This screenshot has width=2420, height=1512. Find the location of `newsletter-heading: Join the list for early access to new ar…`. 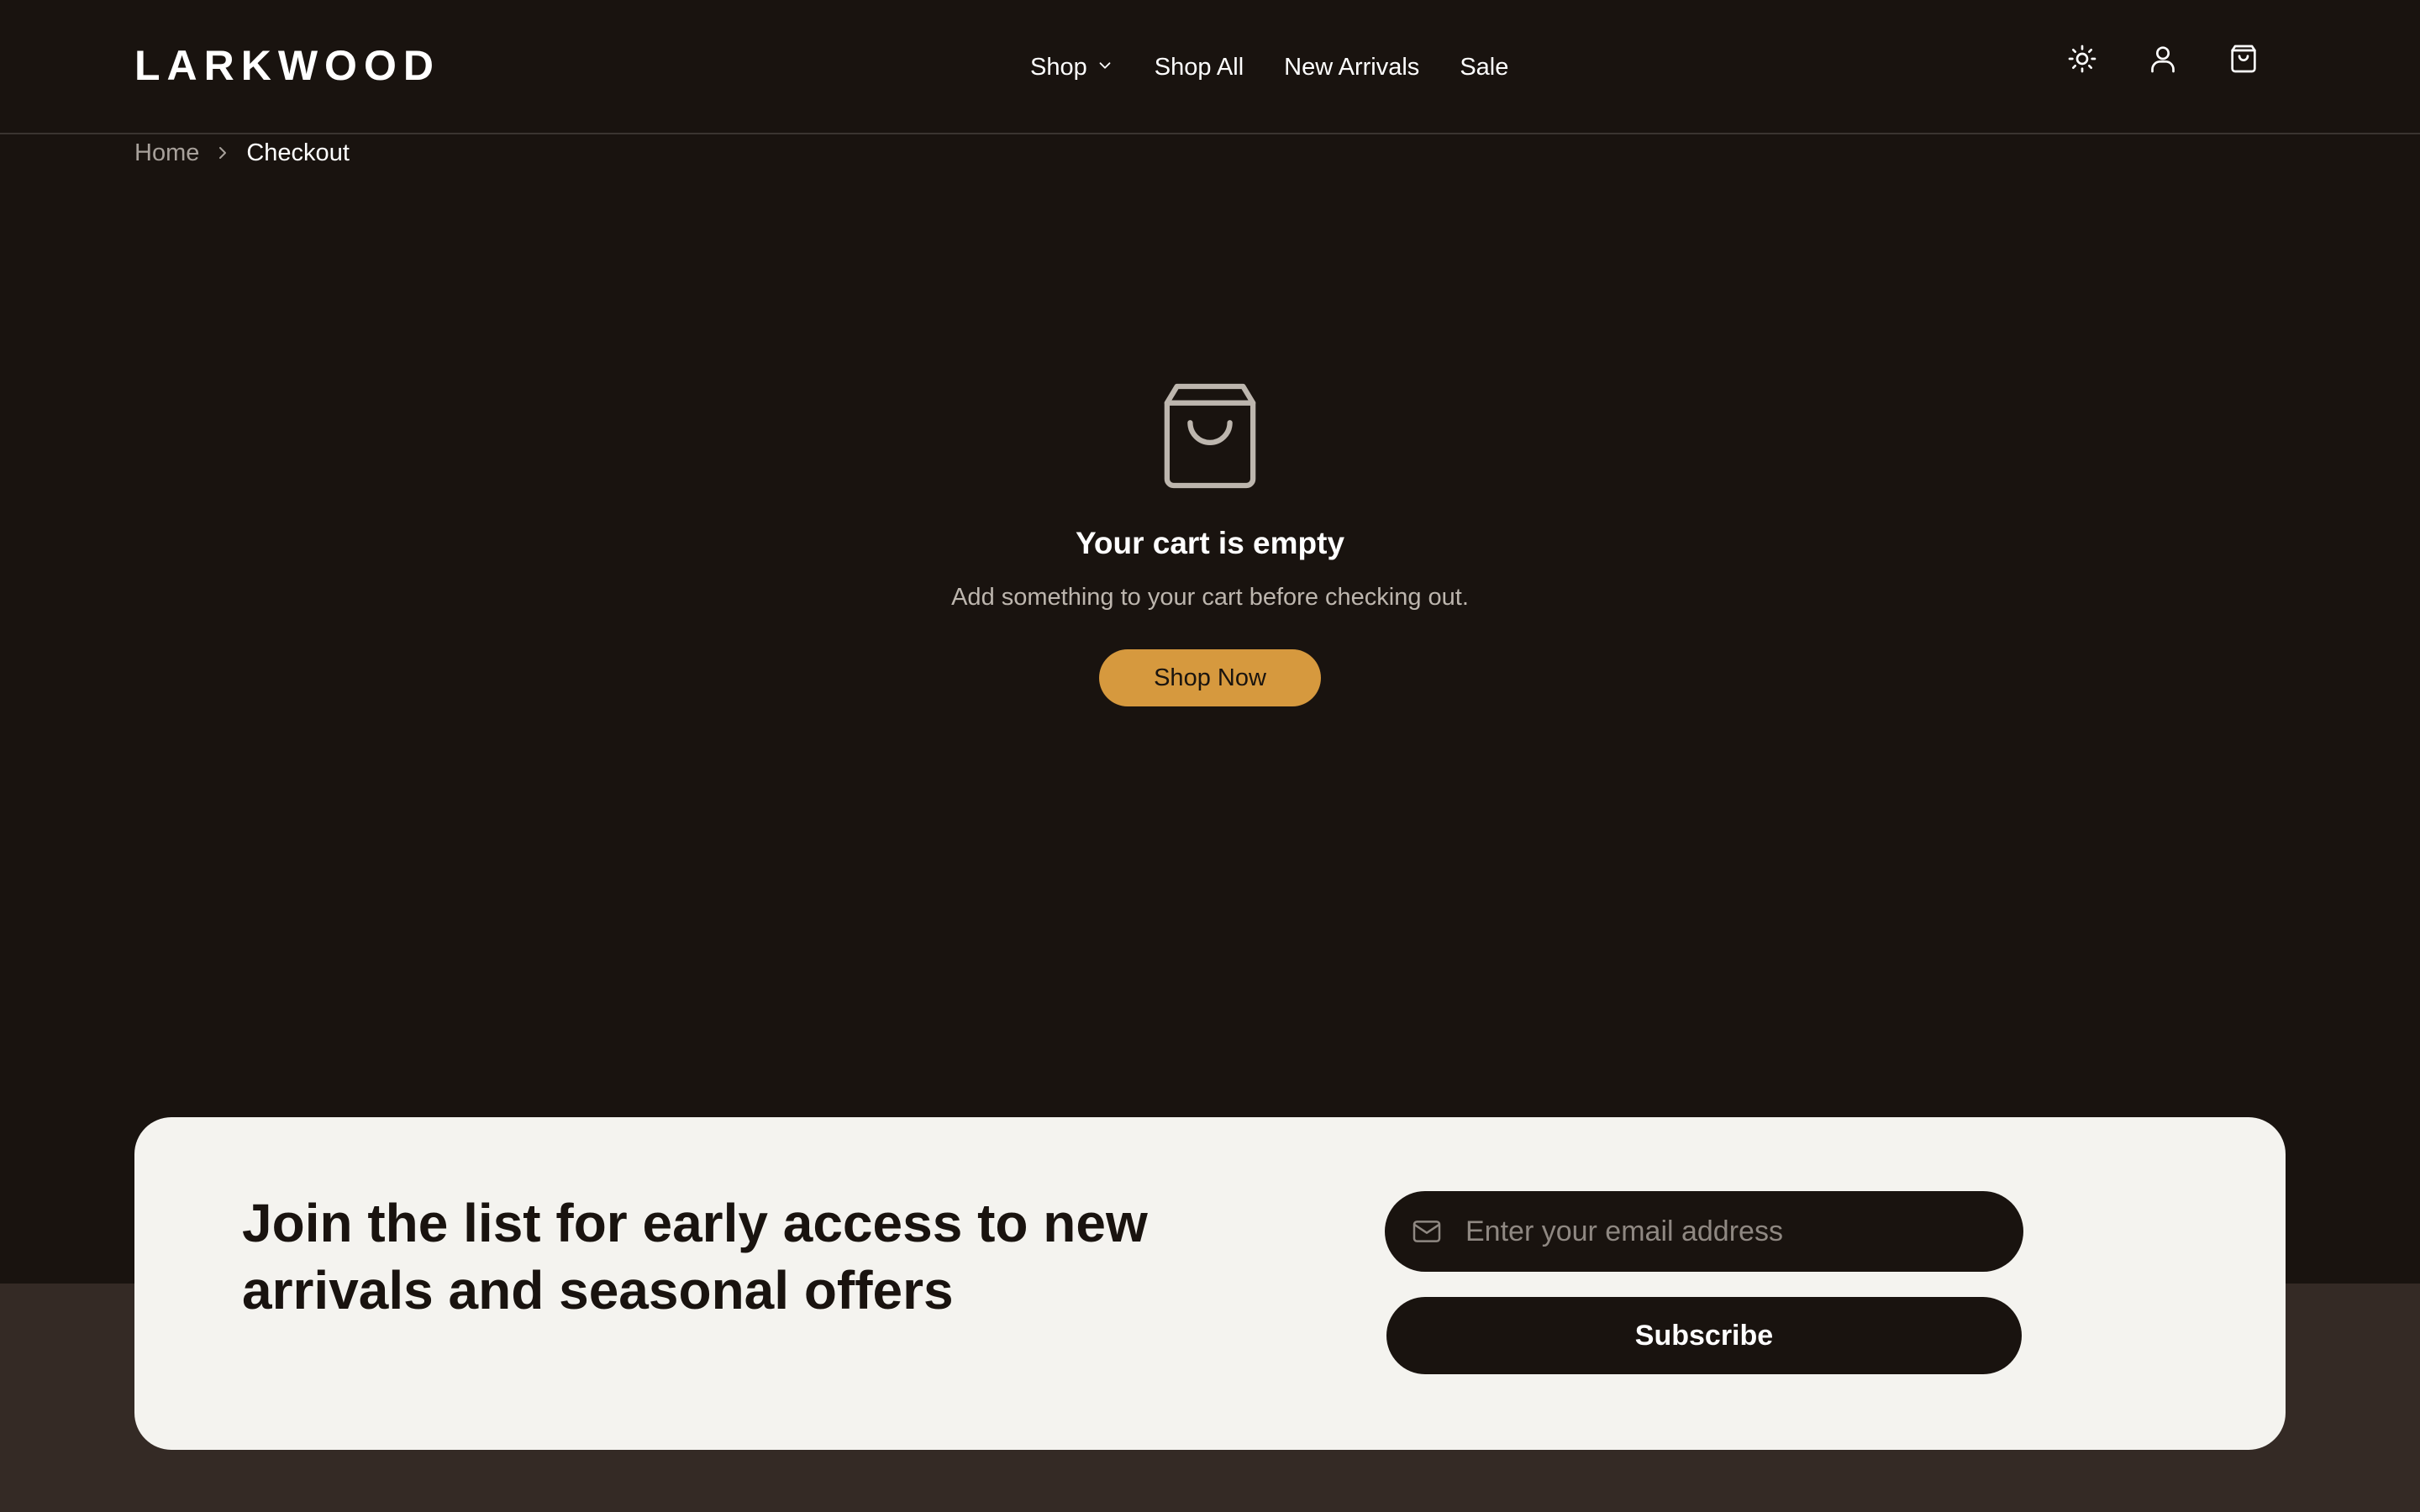

newsletter-heading: Join the list for early access to new ar… is located at coordinates (695, 1256).